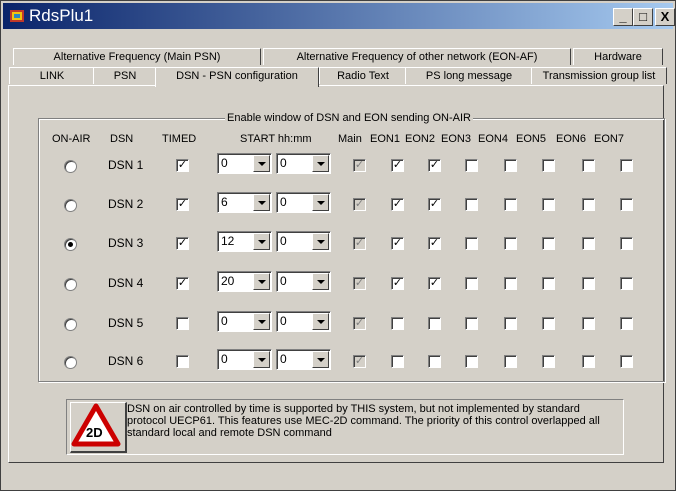 The width and height of the screenshot is (676, 491). I want to click on header-eon7: EON7, so click(609, 139).